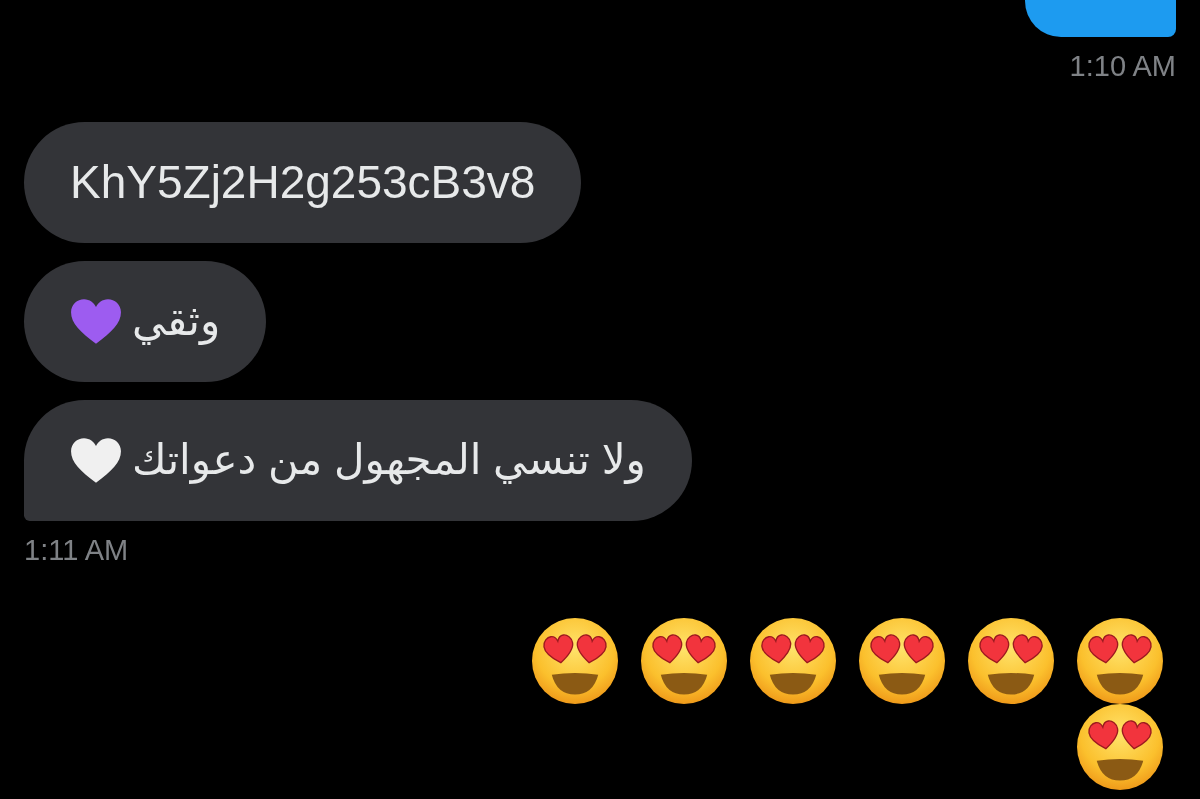 This screenshot has width=1200, height=799. What do you see at coordinates (176, 321) in the screenshot?
I see `message-text: وثقي` at bounding box center [176, 321].